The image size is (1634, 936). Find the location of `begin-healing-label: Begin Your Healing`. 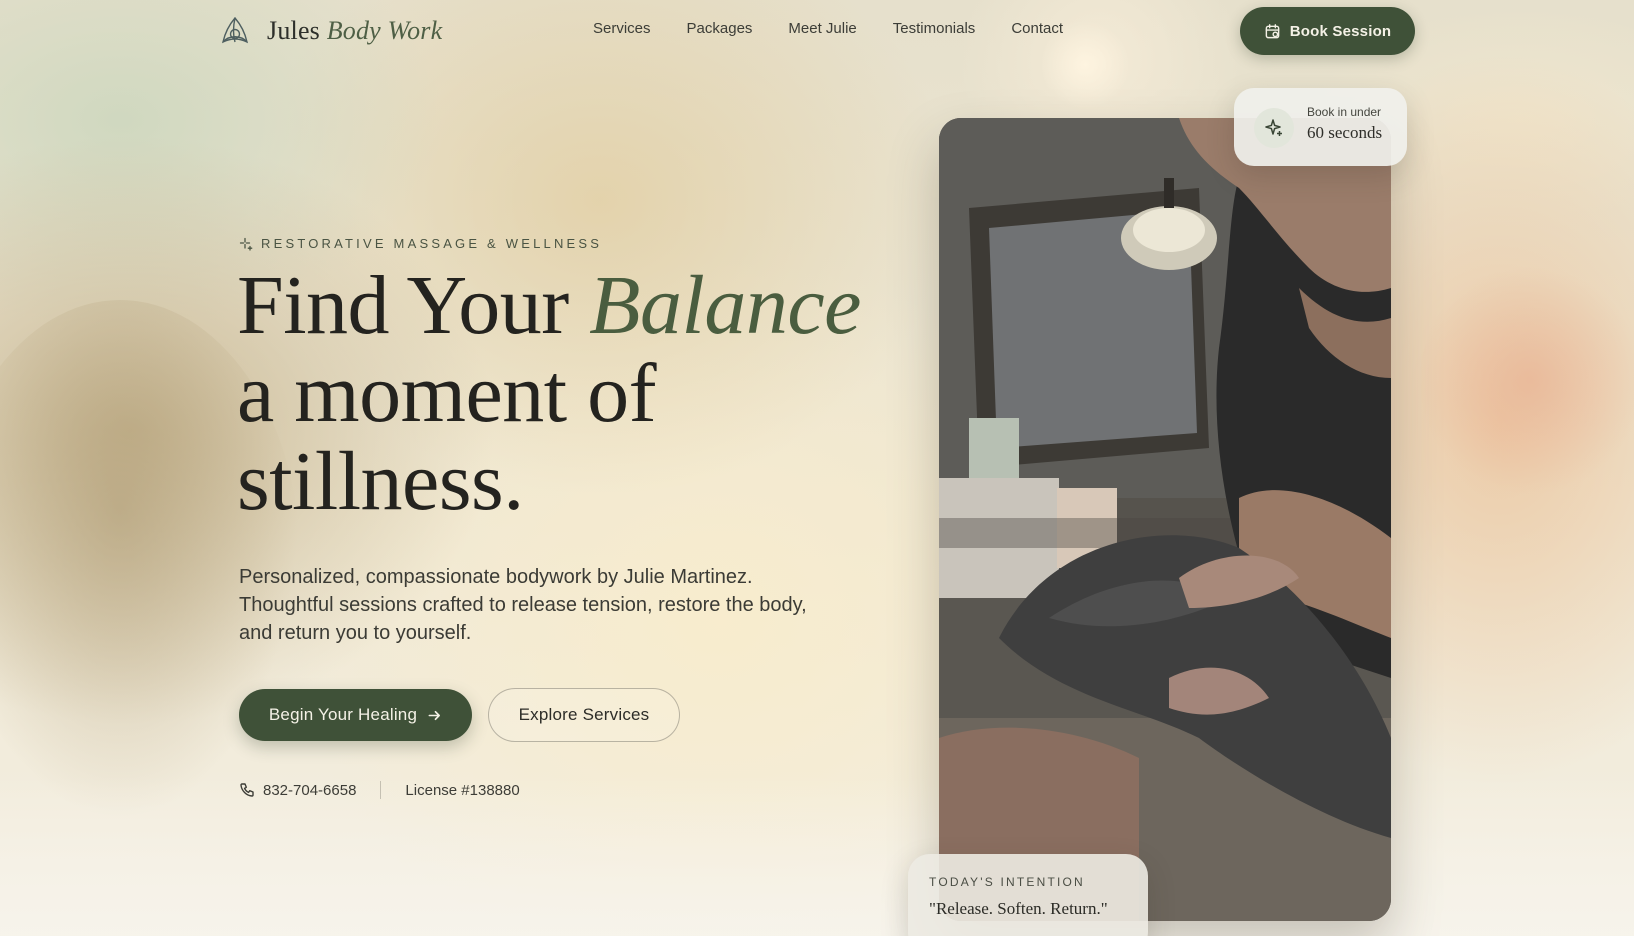

begin-healing-label: Begin Your Healing is located at coordinates (343, 714).